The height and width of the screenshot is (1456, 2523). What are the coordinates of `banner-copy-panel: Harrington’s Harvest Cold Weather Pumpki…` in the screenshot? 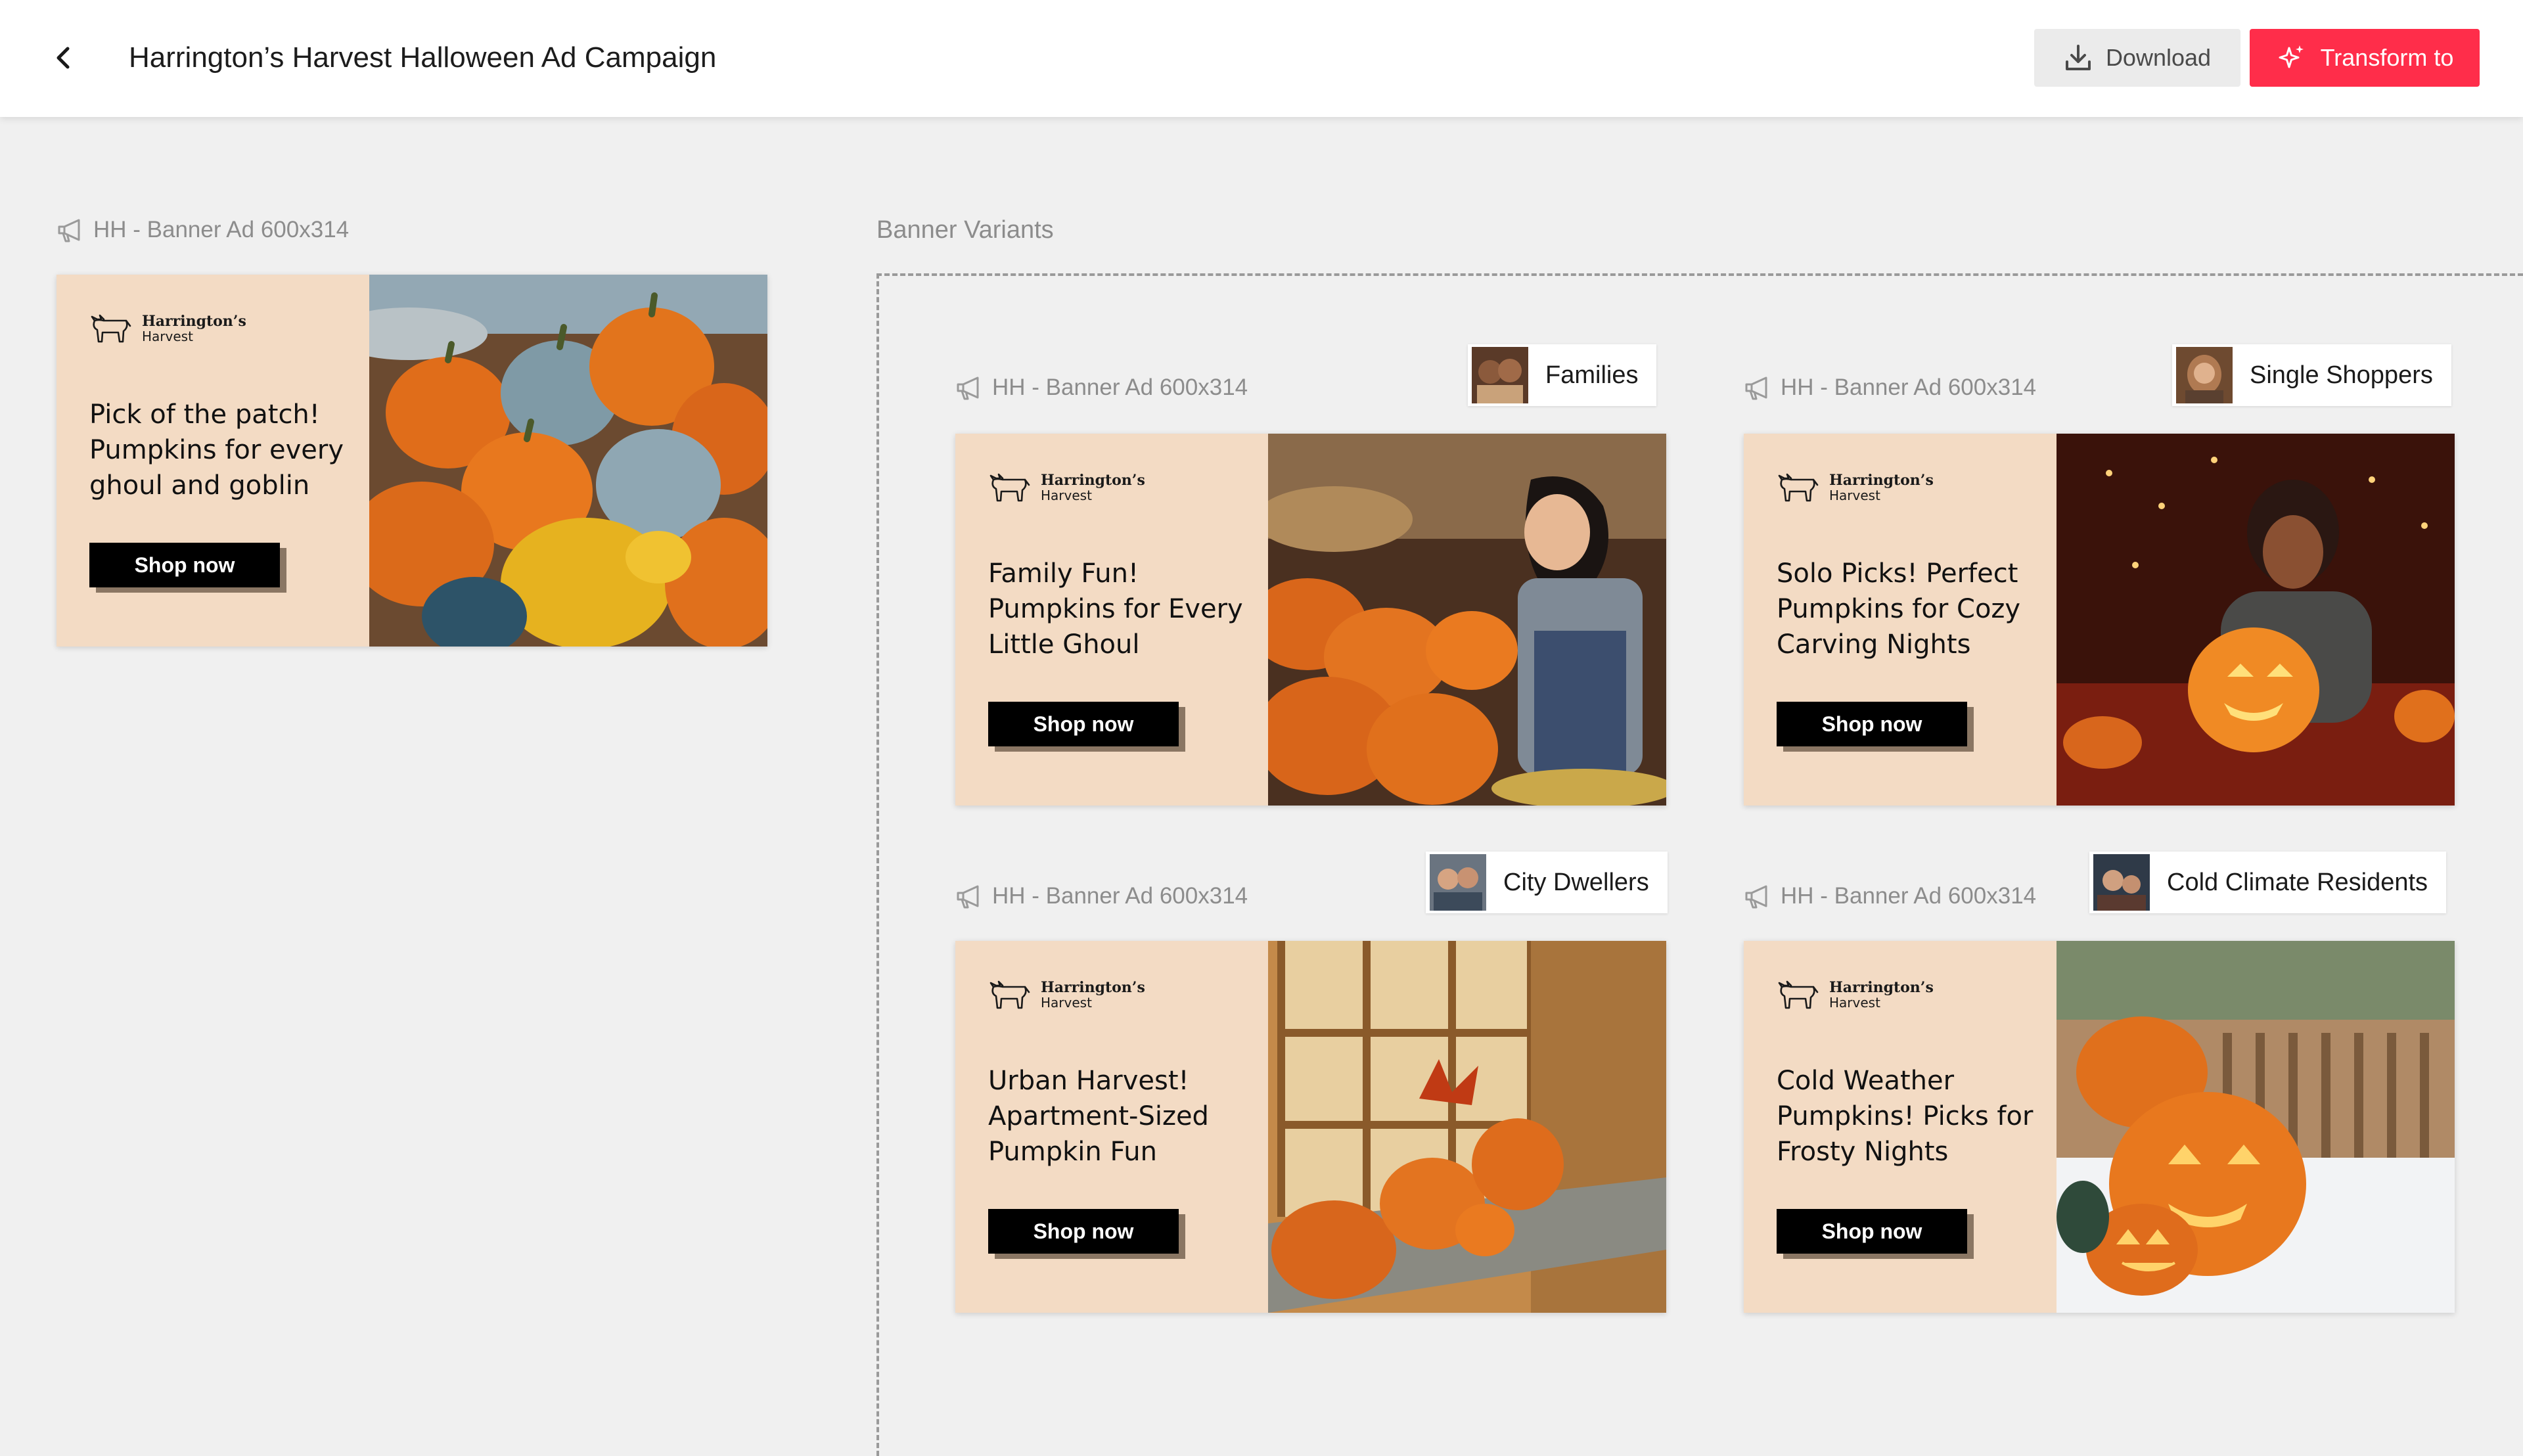 It's located at (1900, 1127).